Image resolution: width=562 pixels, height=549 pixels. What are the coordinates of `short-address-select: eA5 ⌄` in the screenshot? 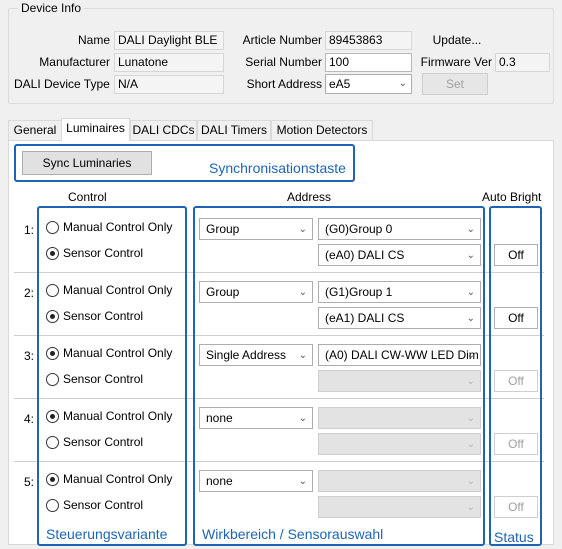 It's located at (368, 84).